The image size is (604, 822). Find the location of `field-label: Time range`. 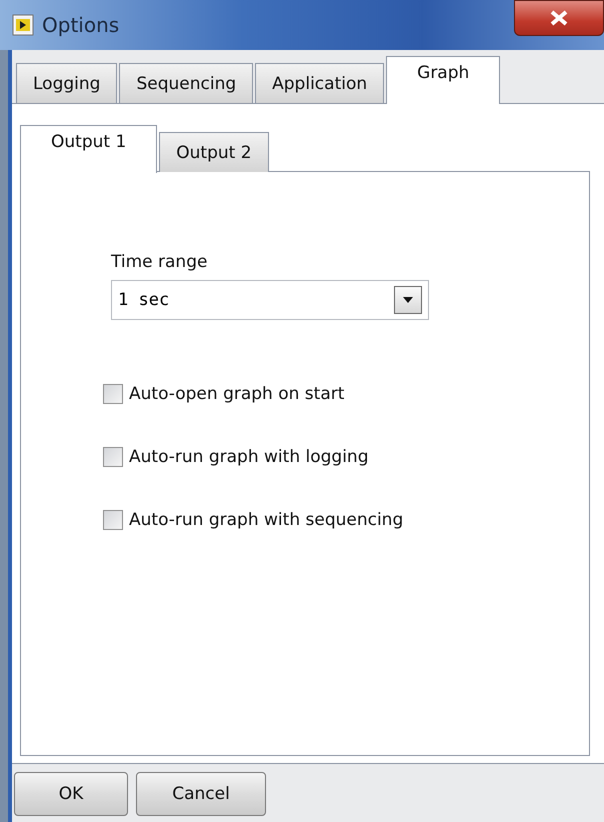

field-label: Time range is located at coordinates (159, 262).